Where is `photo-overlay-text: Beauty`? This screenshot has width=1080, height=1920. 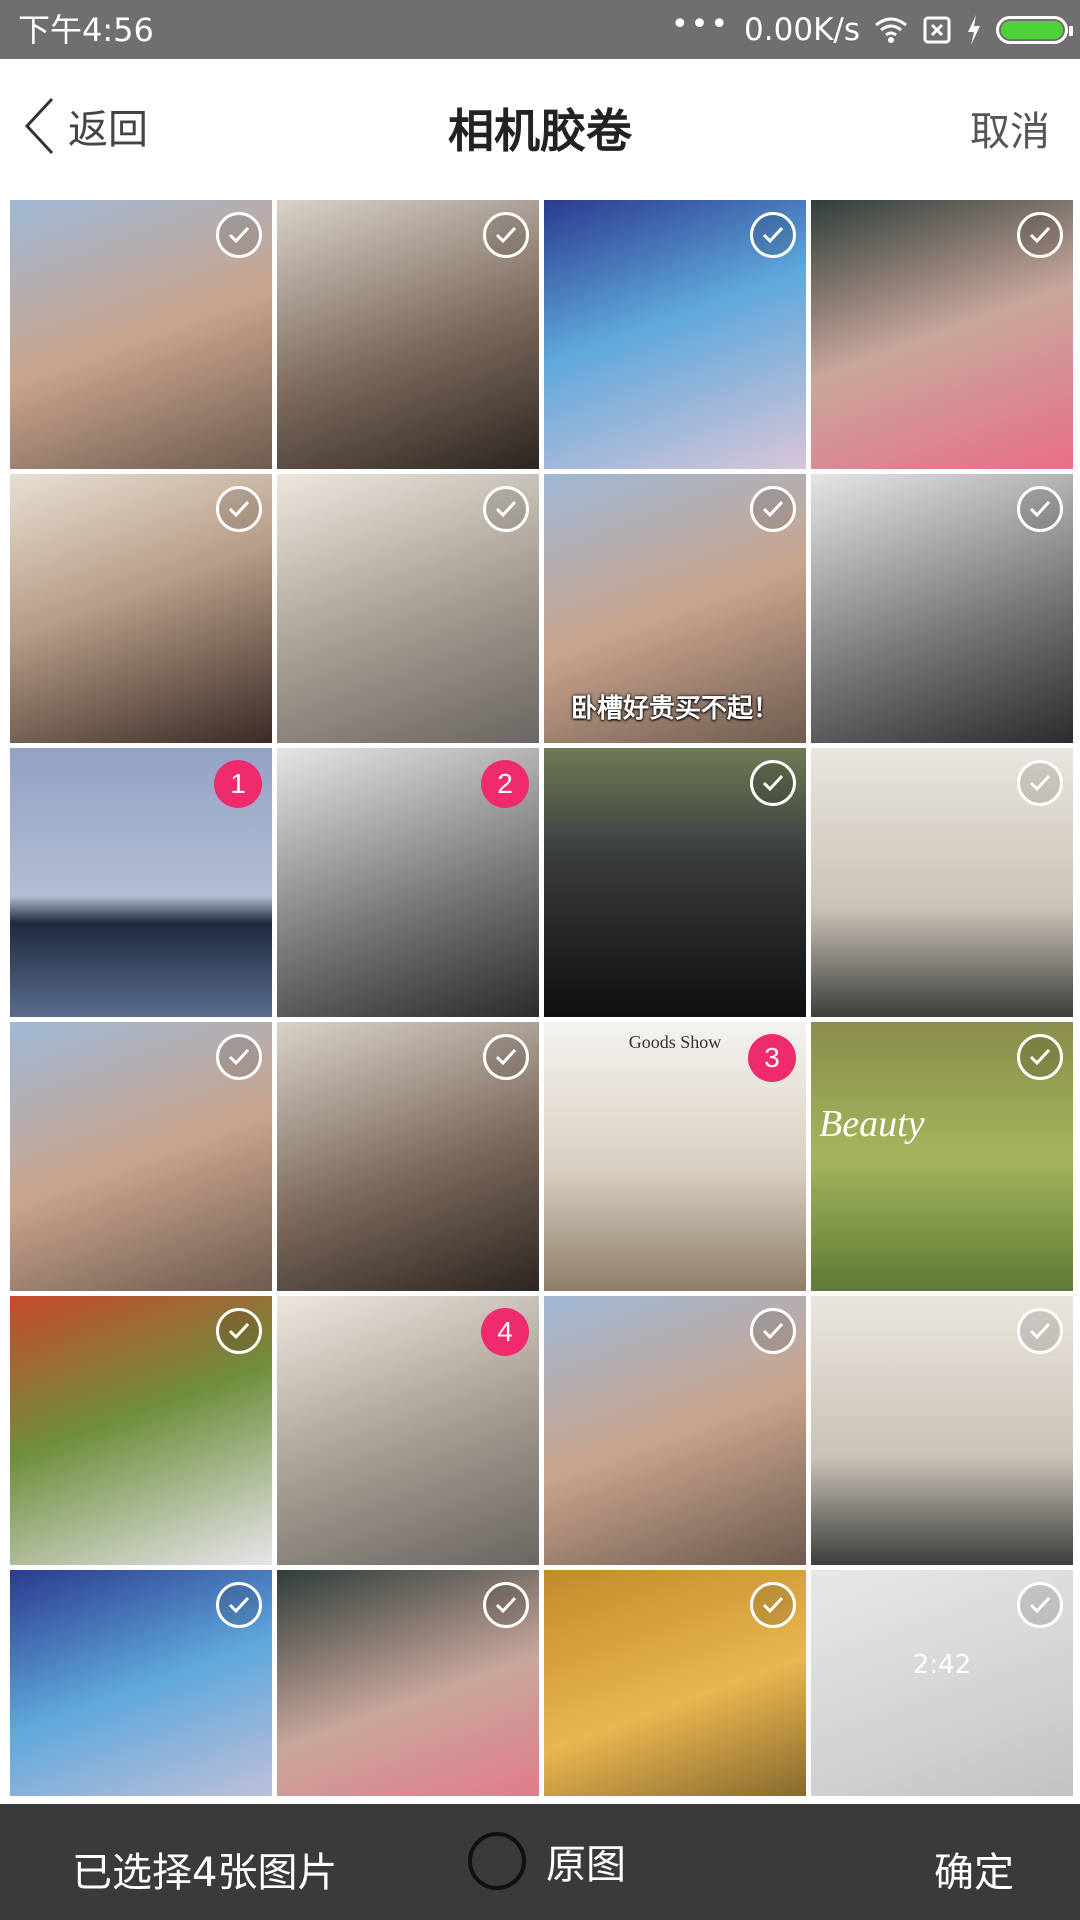 photo-overlay-text: Beauty is located at coordinates (872, 1124).